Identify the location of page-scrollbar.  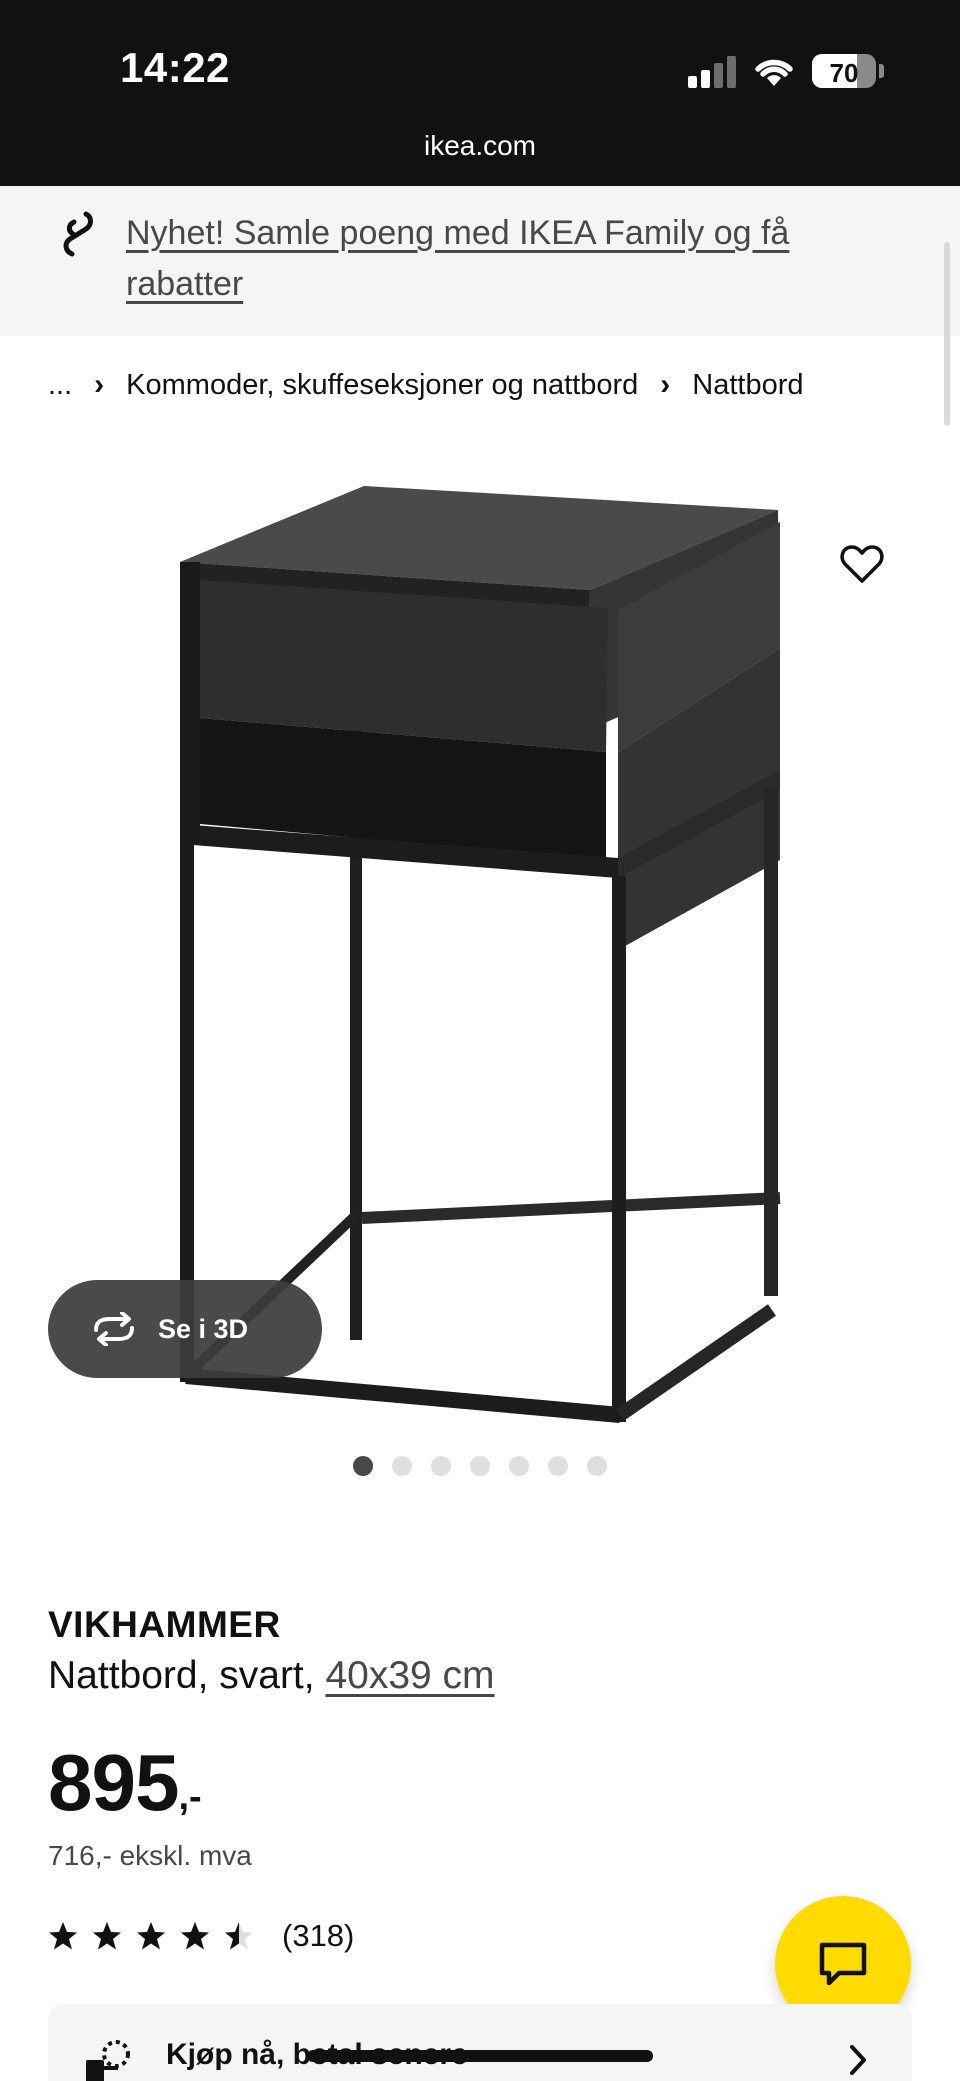
(947, 334).